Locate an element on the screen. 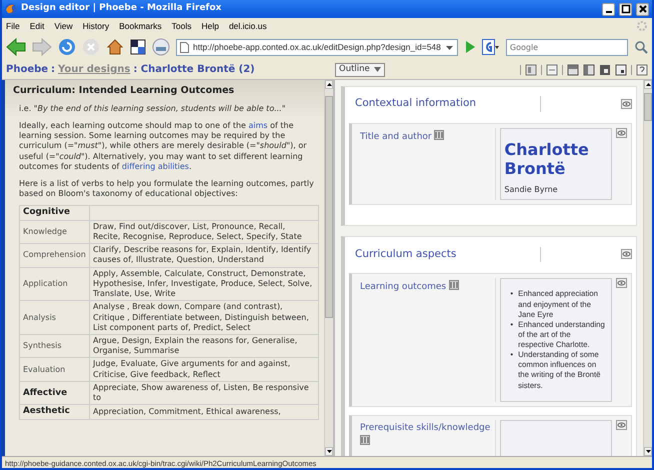 Image resolution: width=654 pixels, height=470 pixels. verbs-cell: Draw, Find out/discover, List, Pronounce, Recall, Recite, Recognise, Reproduce, Select, Specify, State is located at coordinates (204, 232).